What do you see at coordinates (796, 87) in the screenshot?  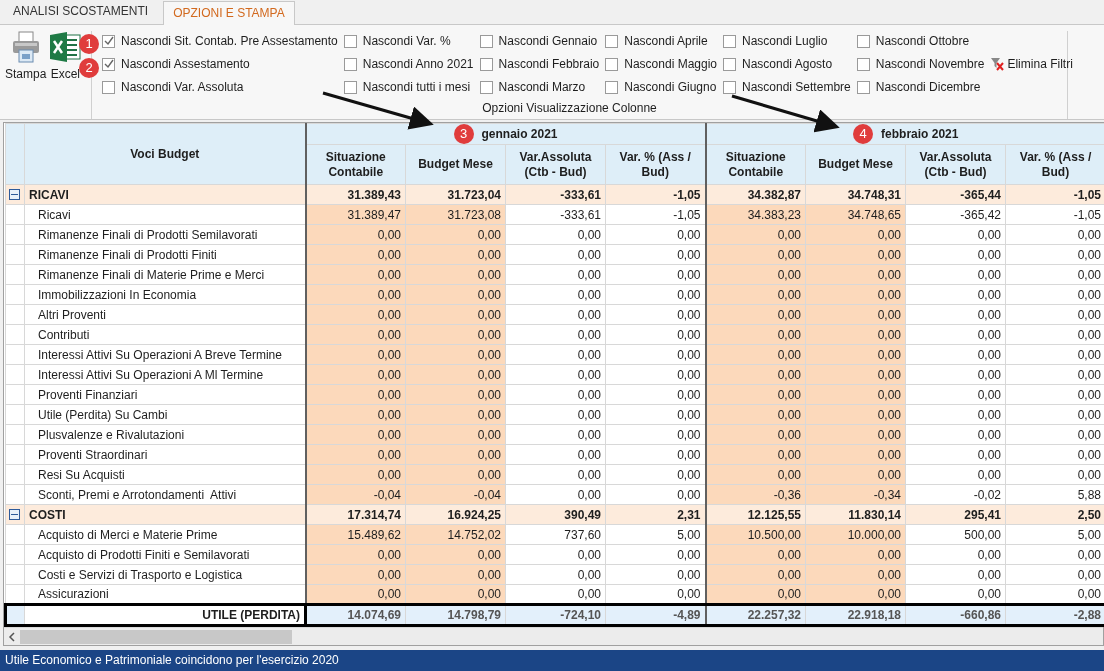 I see `checkbox-label: Nascondi Settembre` at bounding box center [796, 87].